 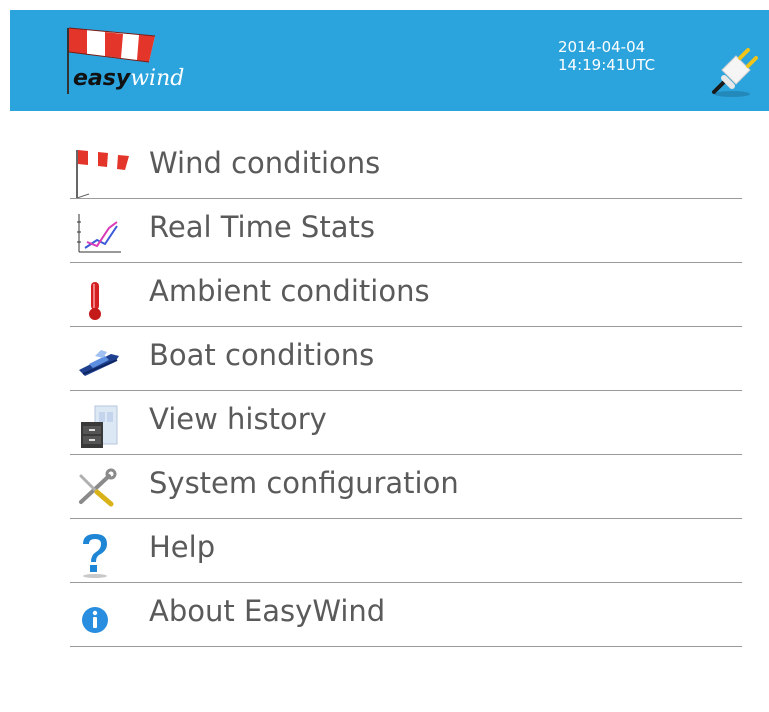 I want to click on menu-item-real-time-stats: Real Time Stats, so click(x=406, y=231).